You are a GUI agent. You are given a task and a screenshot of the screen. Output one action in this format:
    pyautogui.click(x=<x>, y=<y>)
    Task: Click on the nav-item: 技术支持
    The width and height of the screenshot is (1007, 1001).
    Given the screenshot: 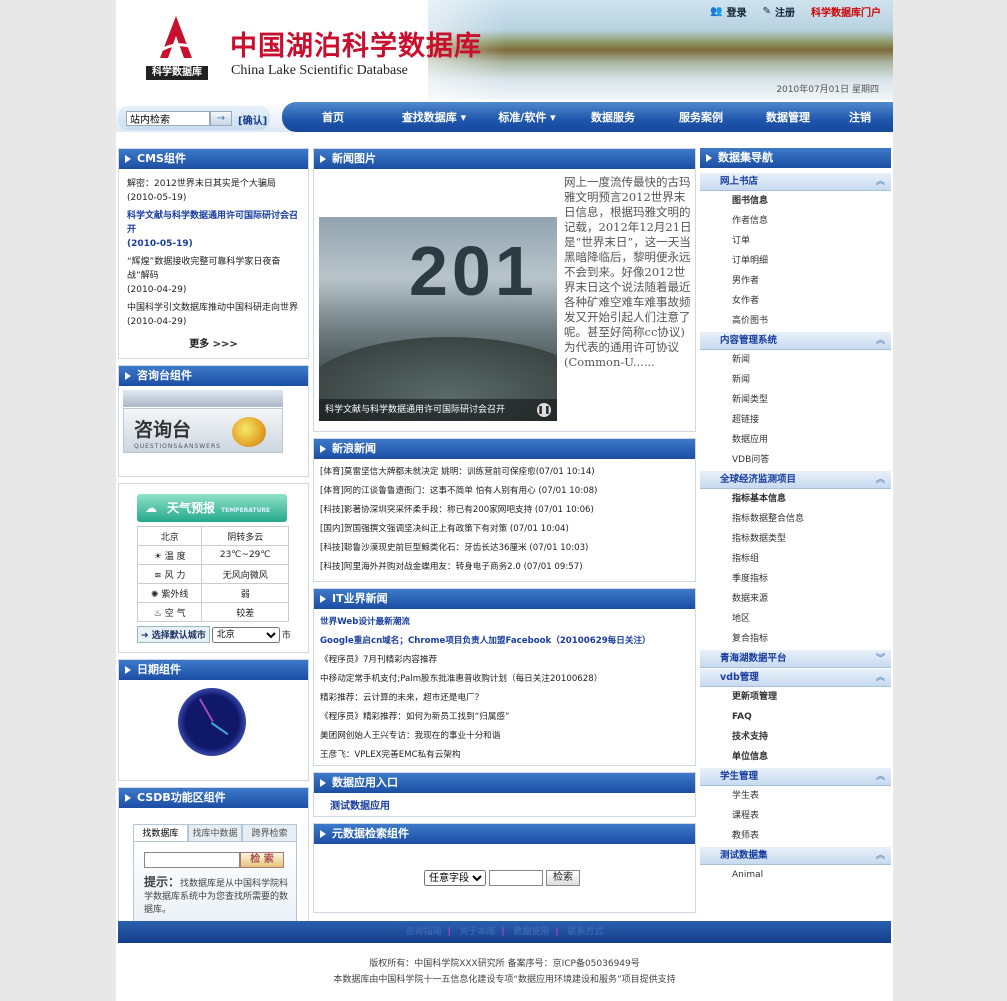 What is the action you would take?
    pyautogui.click(x=795, y=737)
    